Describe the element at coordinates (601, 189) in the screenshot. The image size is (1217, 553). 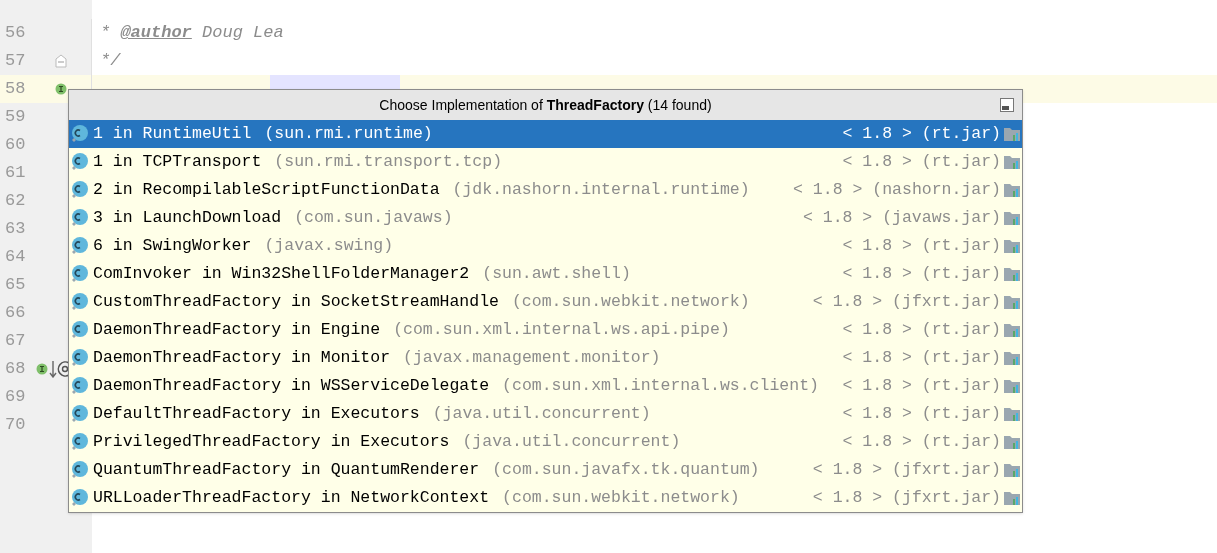
I see `package-name: (jdk.nashorn.internal.runtime)` at that location.